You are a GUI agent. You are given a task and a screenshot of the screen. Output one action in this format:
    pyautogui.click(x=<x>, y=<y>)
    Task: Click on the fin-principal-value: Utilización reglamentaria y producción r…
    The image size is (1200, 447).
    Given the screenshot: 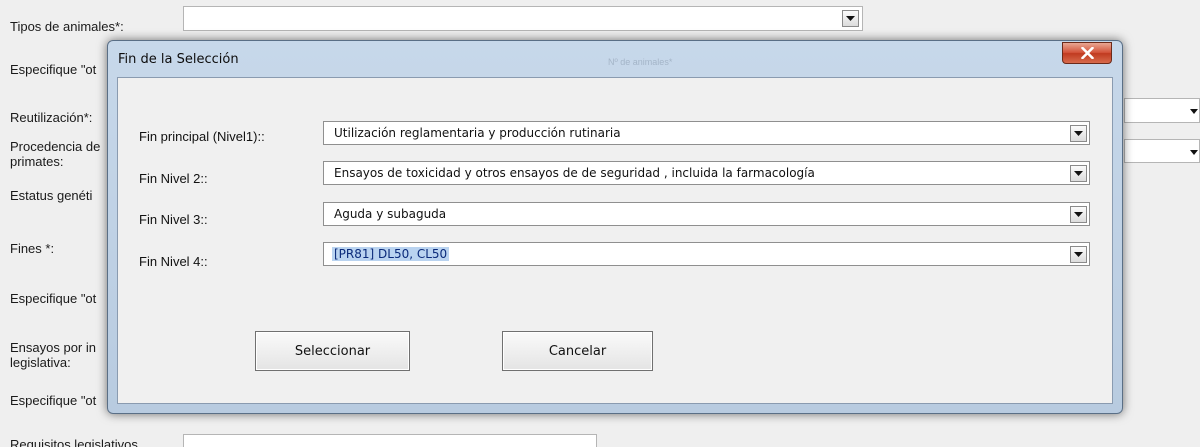 What is the action you would take?
    pyautogui.click(x=477, y=133)
    